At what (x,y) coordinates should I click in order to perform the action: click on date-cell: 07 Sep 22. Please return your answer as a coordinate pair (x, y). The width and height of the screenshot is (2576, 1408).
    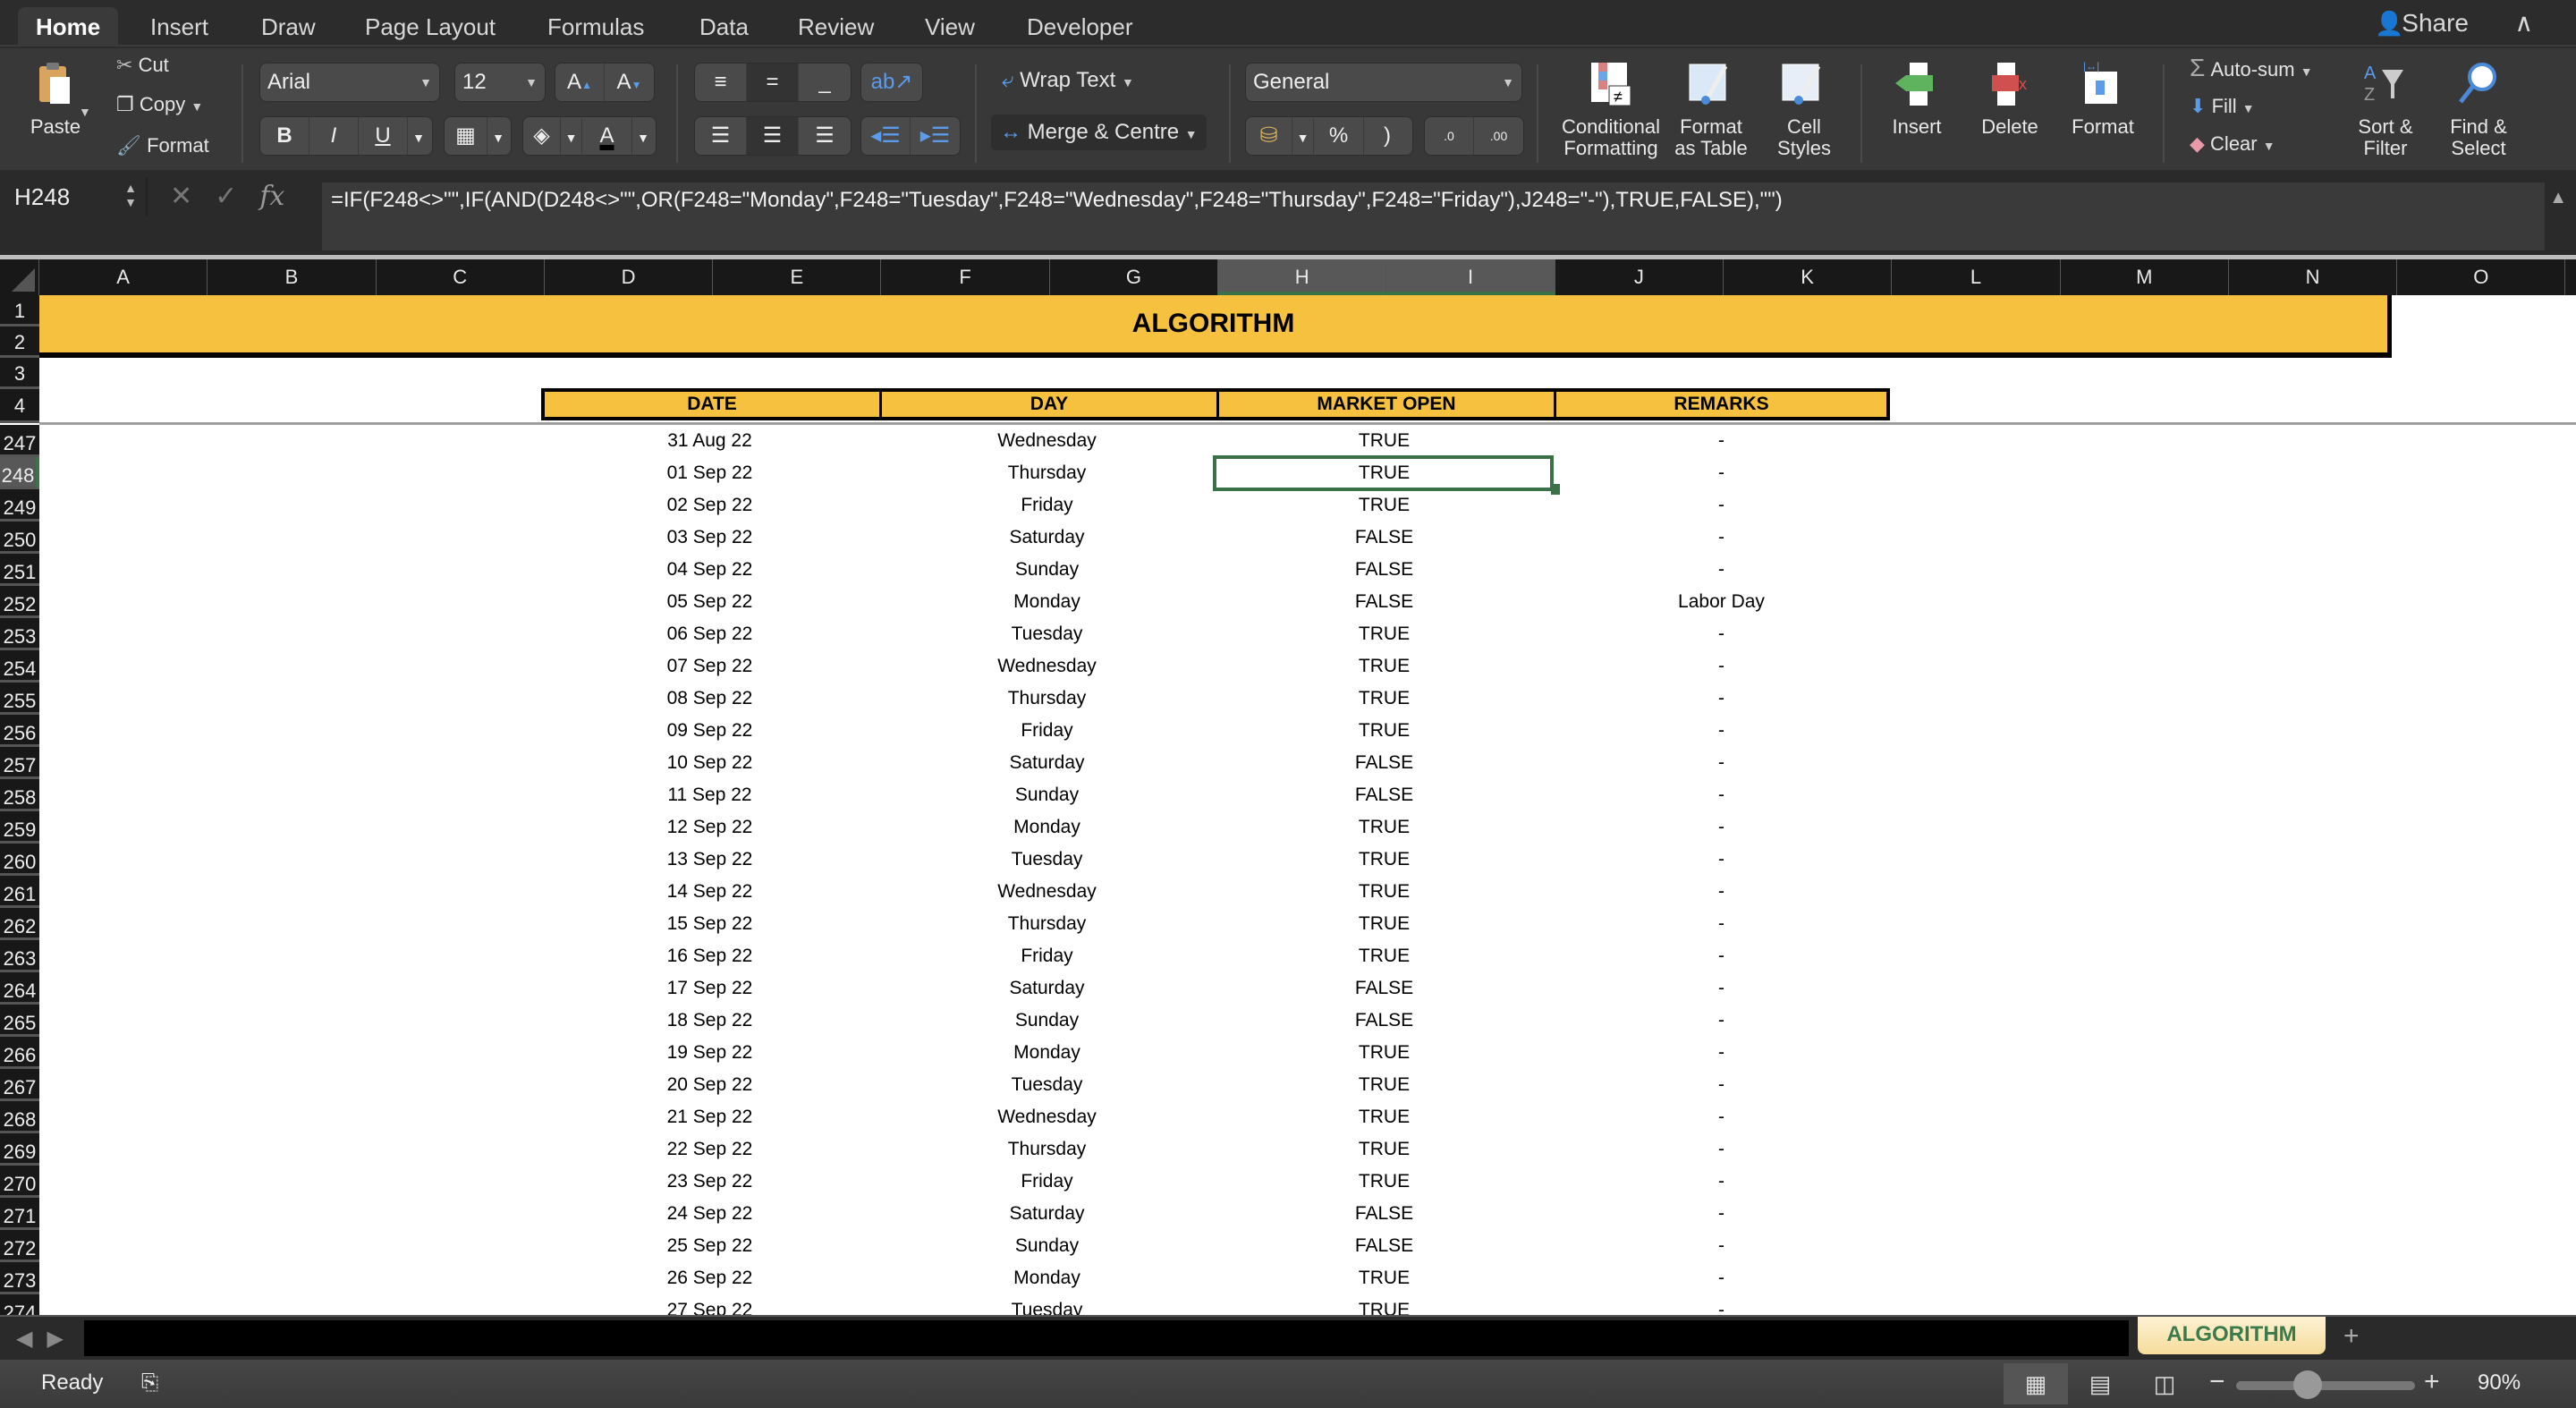
    Looking at the image, I should click on (709, 666).